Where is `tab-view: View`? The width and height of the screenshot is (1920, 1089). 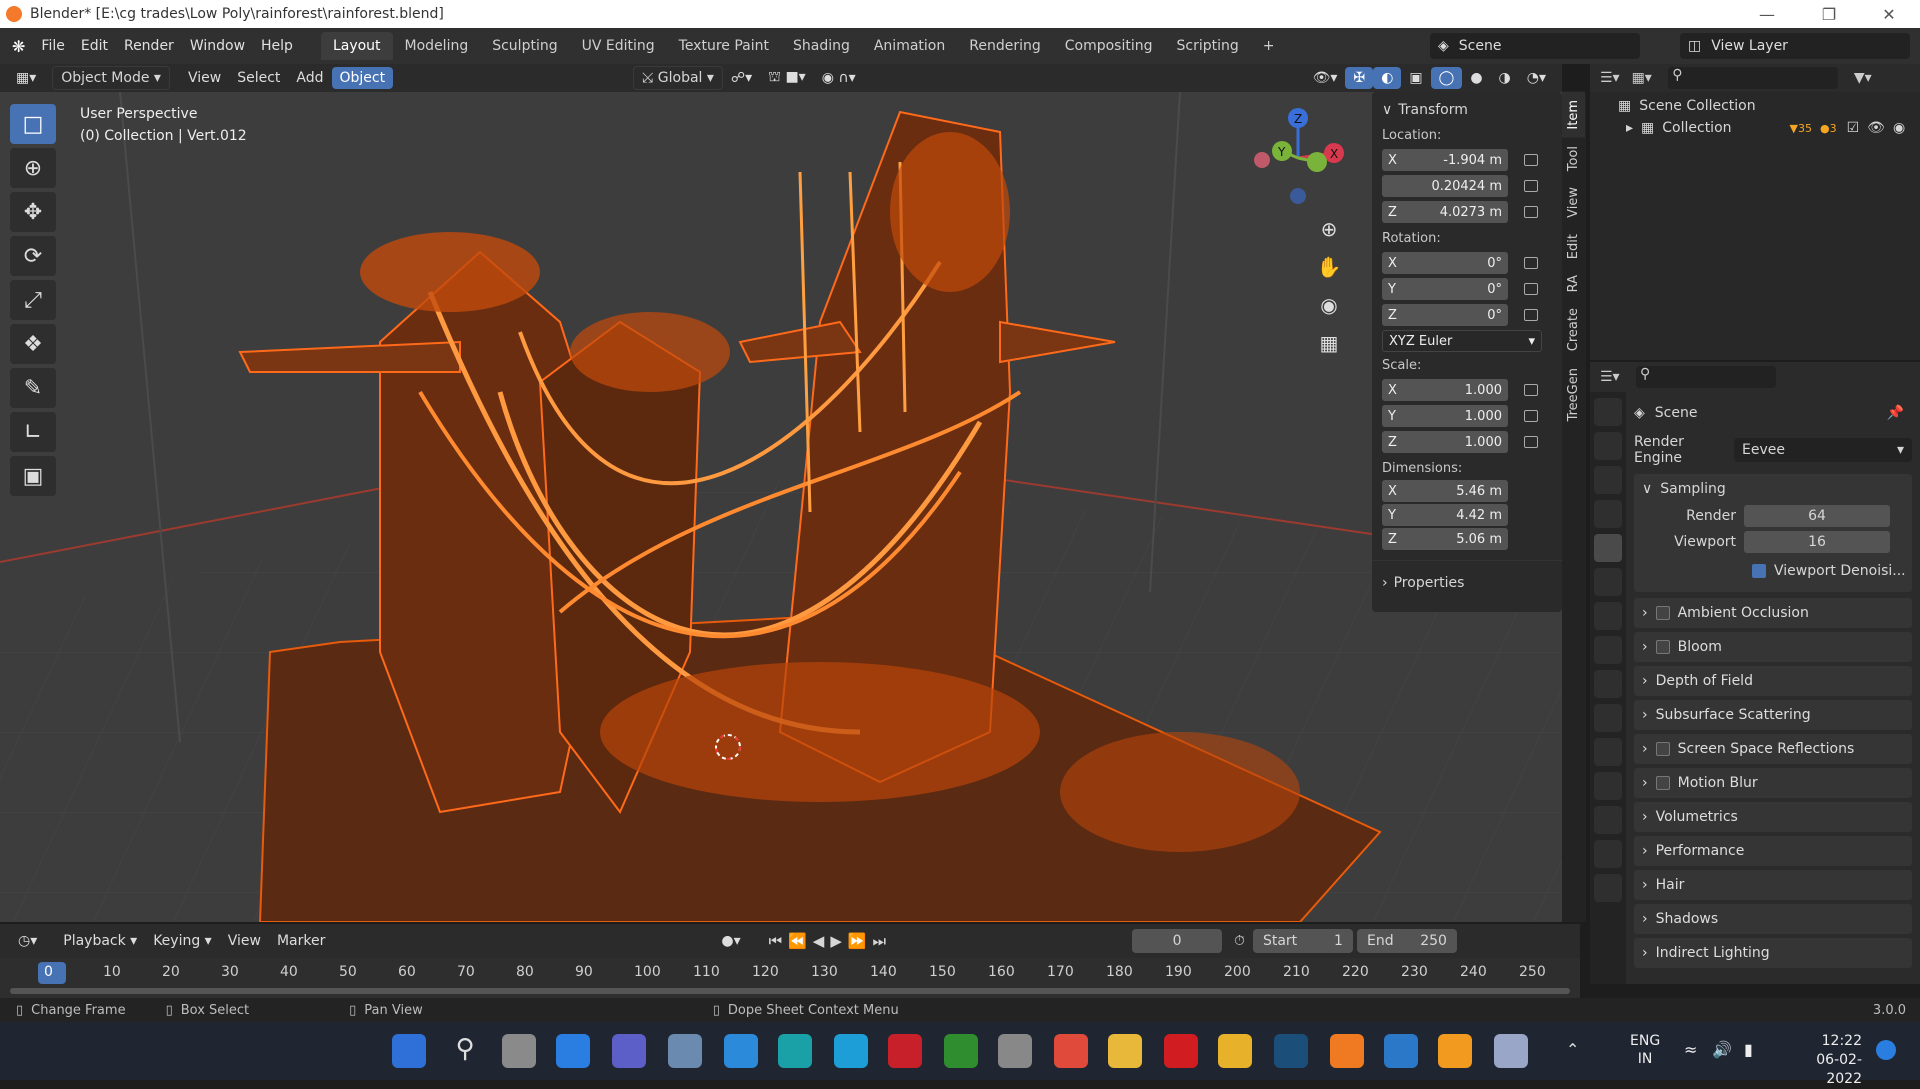 tab-view: View is located at coordinates (1573, 202).